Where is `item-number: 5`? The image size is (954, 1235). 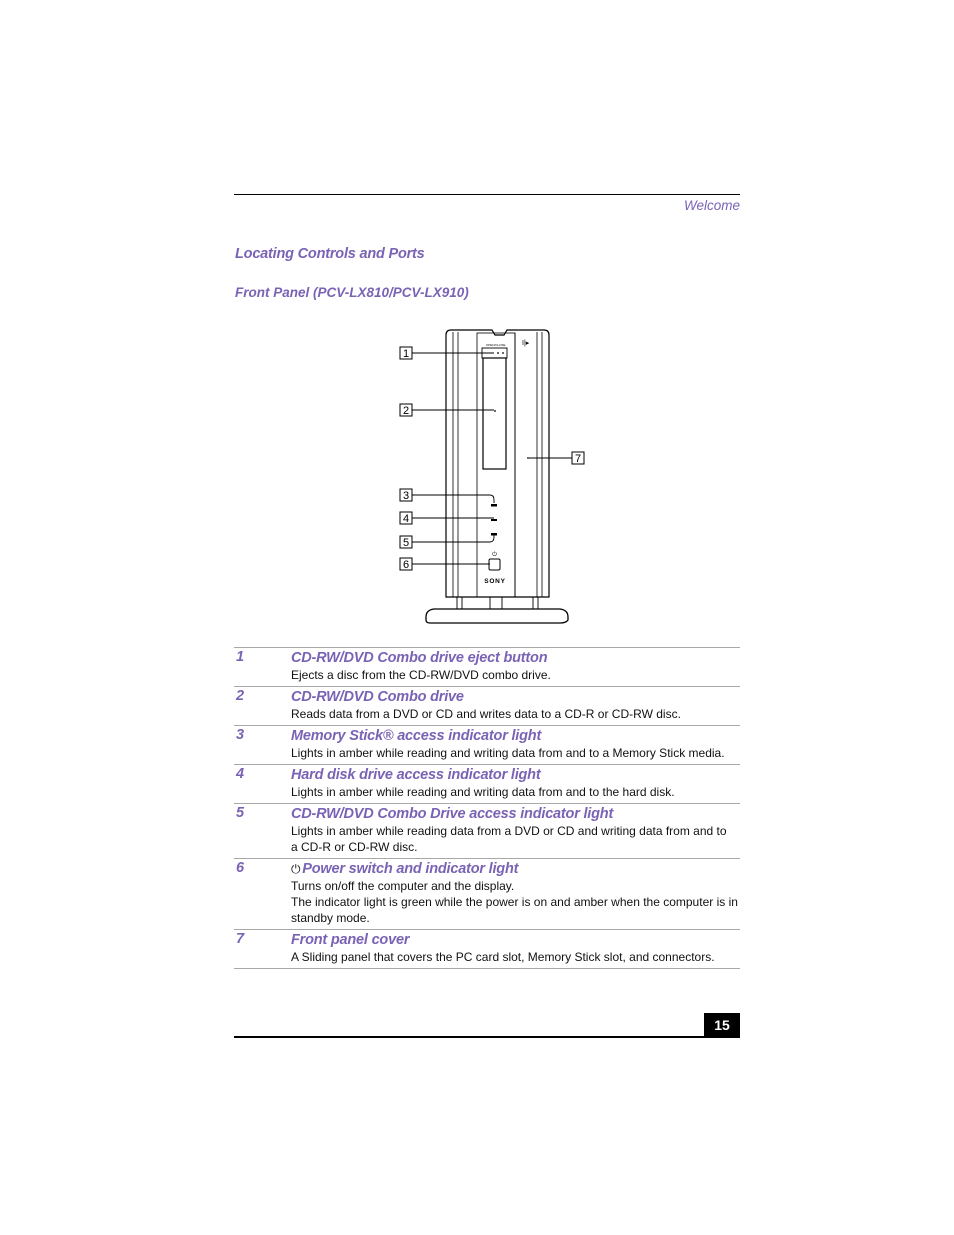 item-number: 5 is located at coordinates (240, 813).